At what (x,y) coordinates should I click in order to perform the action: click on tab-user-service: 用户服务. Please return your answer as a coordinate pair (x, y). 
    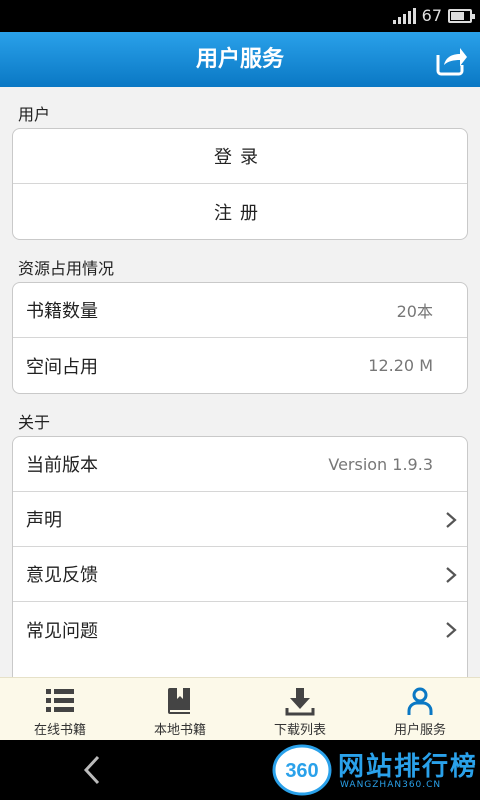
    Looking at the image, I should click on (420, 709).